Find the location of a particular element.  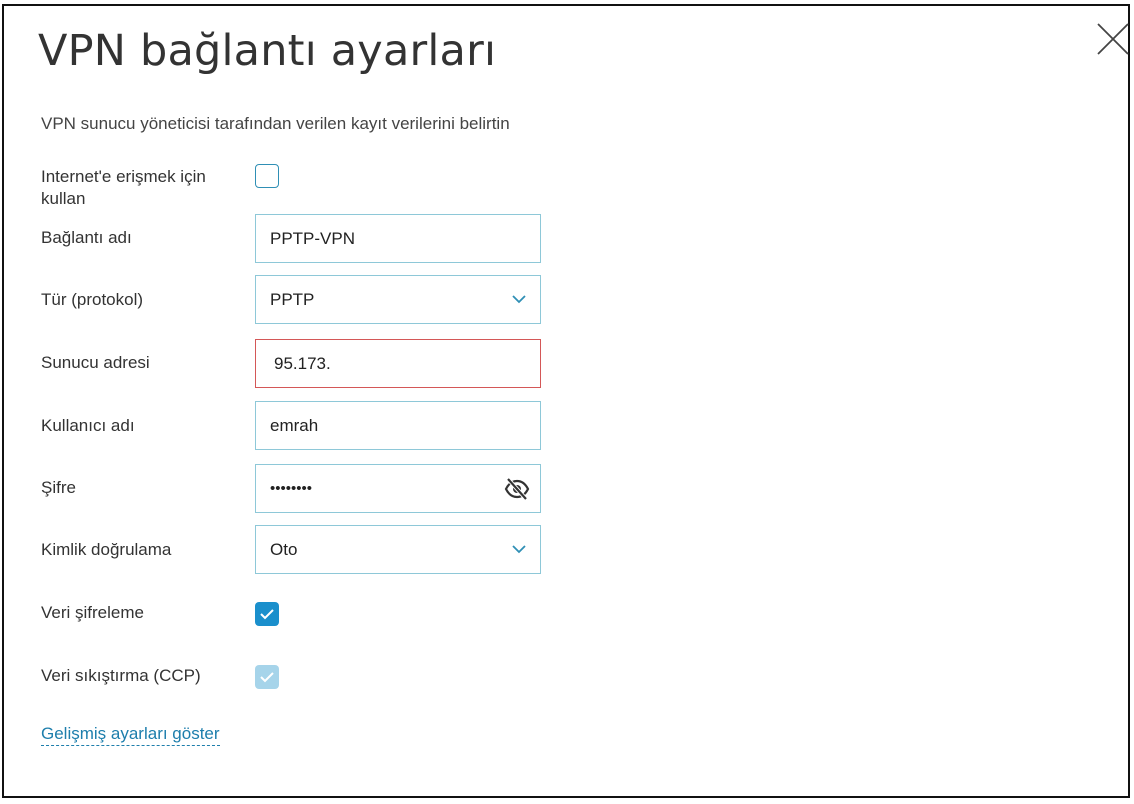

data-compression-label: Veri sıkıştırma (CCP) is located at coordinates (121, 675).